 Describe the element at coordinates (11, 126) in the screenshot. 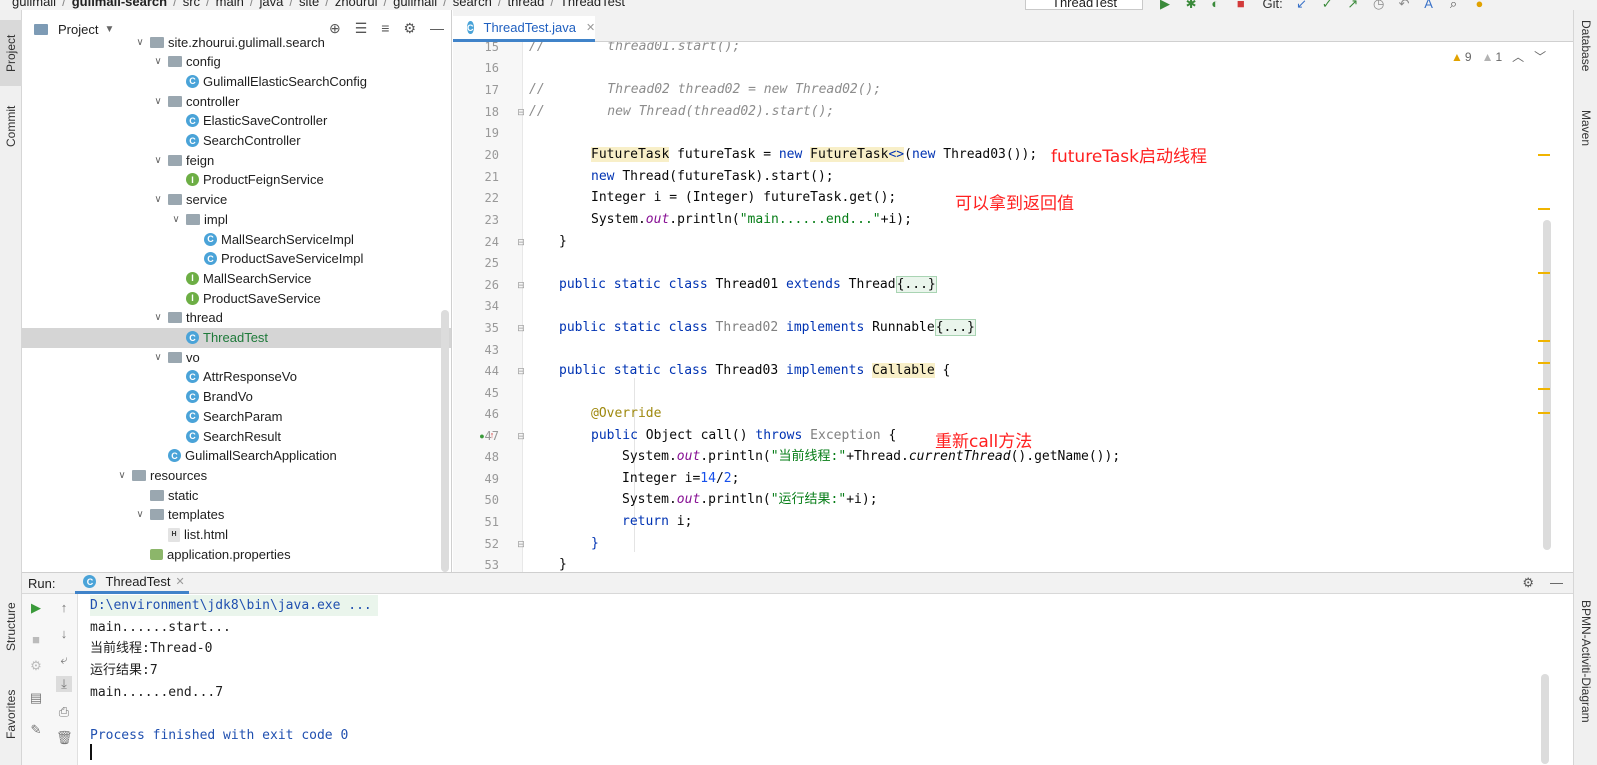

I see `tool-tab-commit: Commit` at that location.